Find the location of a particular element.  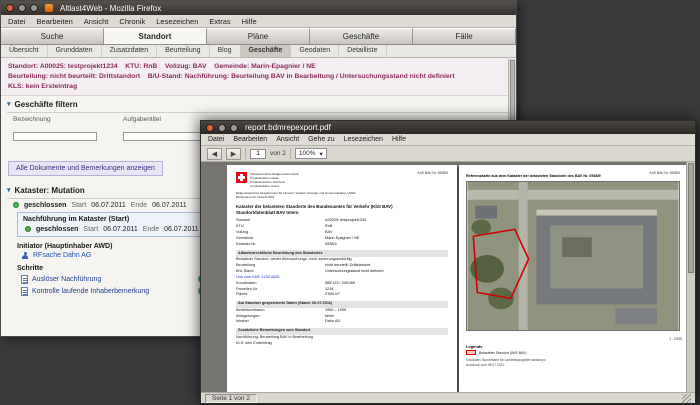

filter-section-header: ▾ Geschäfte filtern is located at coordinates (258, 103).